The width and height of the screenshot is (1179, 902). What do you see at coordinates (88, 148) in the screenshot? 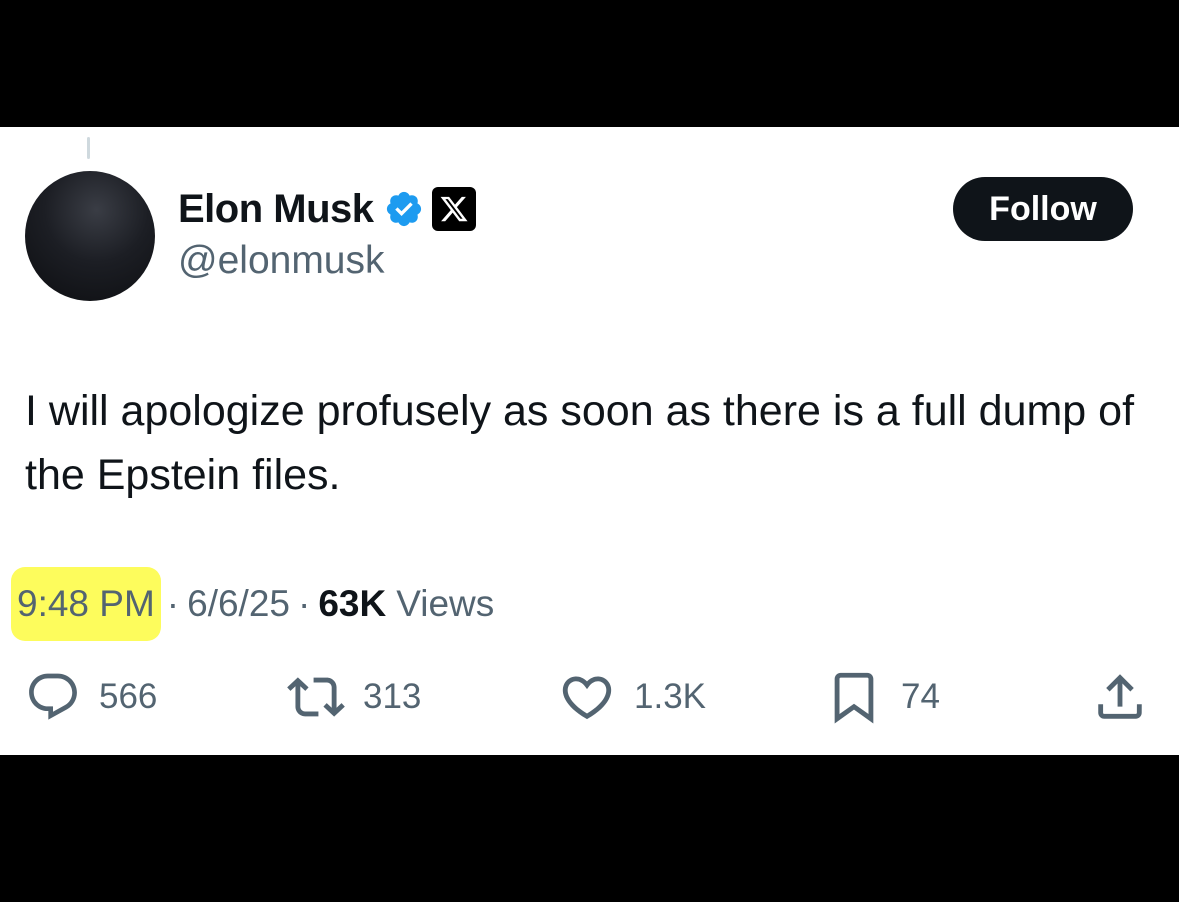
I see `thread-connector-line` at bounding box center [88, 148].